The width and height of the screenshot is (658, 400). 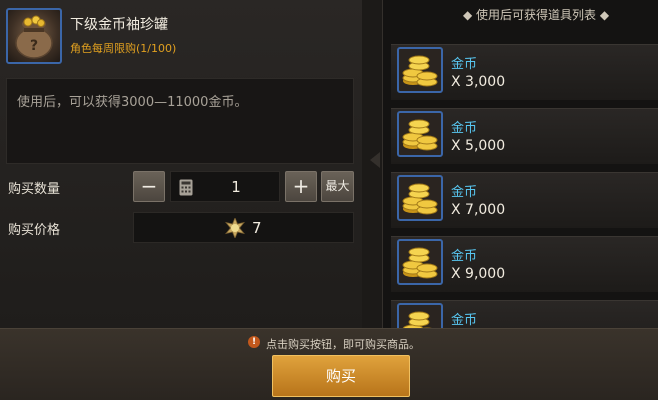 I want to click on quantity-field: 1, so click(x=225, y=186).